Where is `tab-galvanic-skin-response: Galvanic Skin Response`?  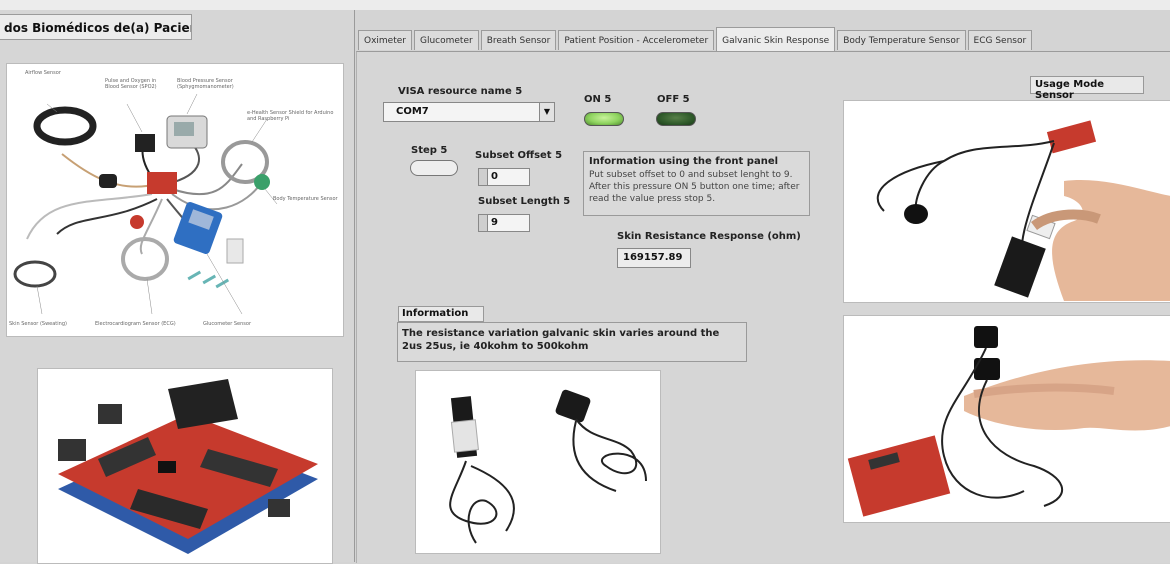
tab-galvanic-skin-response: Galvanic Skin Response is located at coordinates (776, 39).